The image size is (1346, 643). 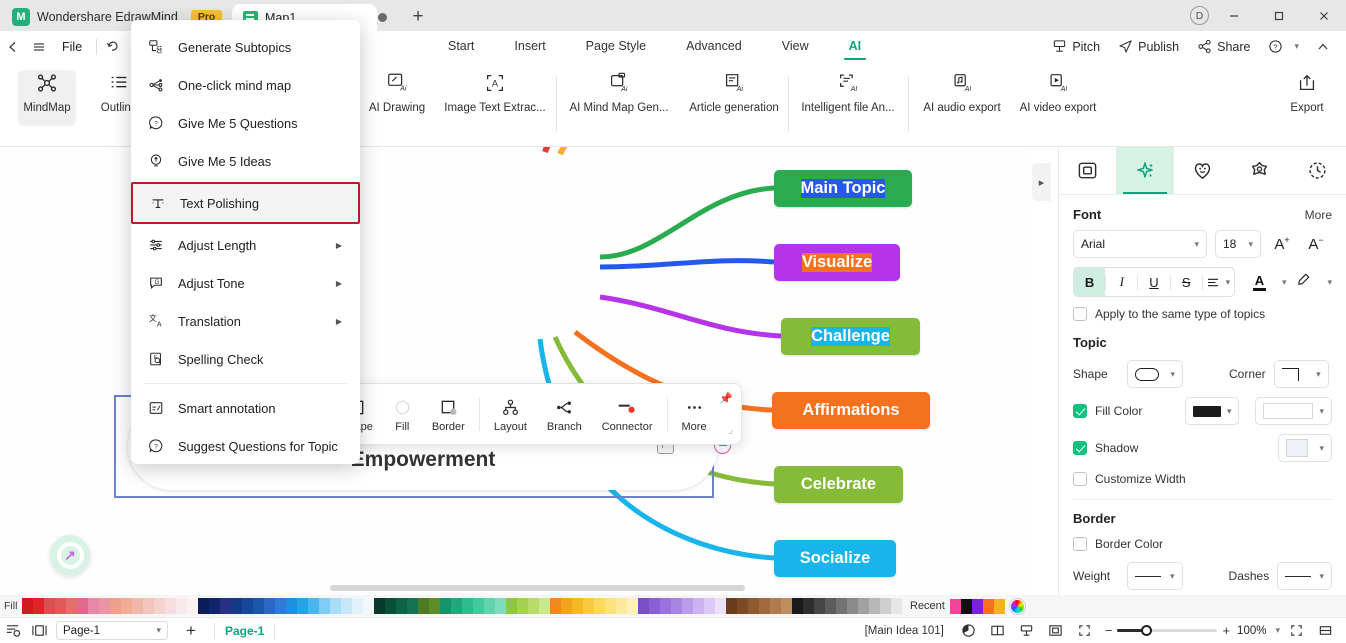 What do you see at coordinates (47, 91) in the screenshot?
I see `ribbon-mindmap-button: MindMap` at bounding box center [47, 91].